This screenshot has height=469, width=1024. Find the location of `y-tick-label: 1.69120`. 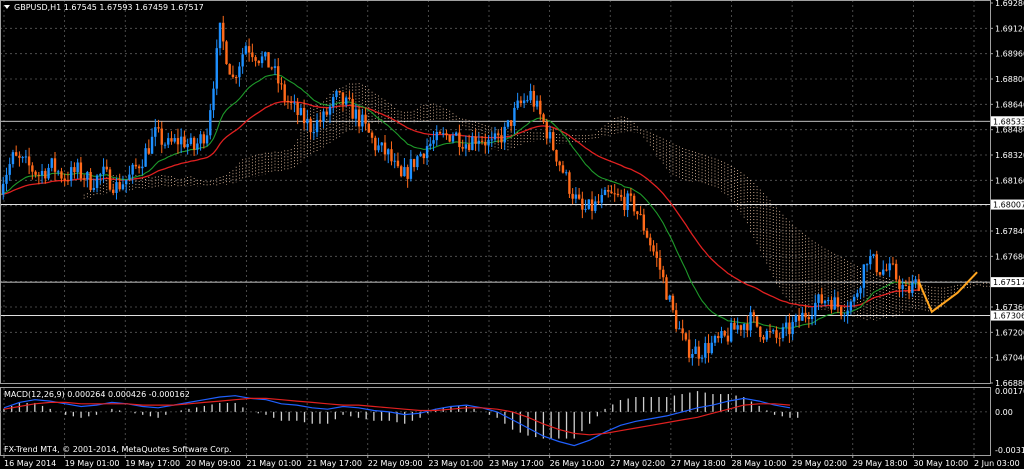

y-tick-label: 1.69120 is located at coordinates (1009, 28).